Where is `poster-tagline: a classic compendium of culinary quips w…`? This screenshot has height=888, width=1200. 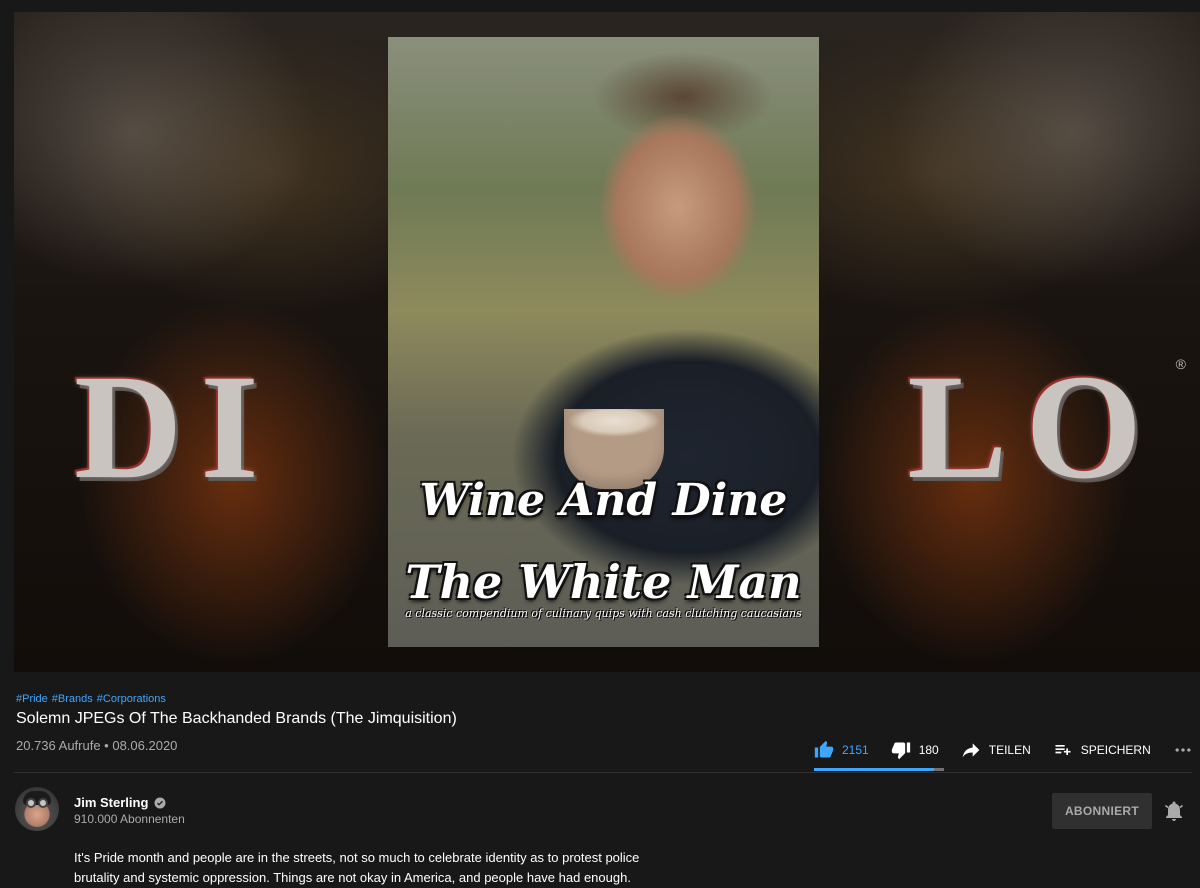
poster-tagline: a classic compendium of culinary quips w… is located at coordinates (603, 613).